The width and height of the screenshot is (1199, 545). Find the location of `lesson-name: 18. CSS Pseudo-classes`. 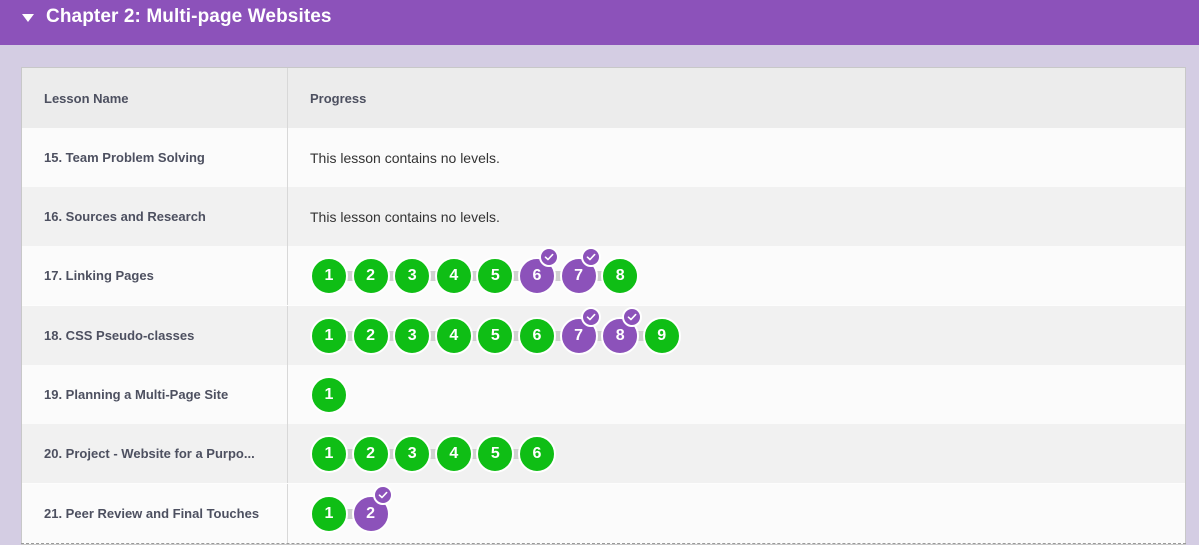

lesson-name: 18. CSS Pseudo-classes is located at coordinates (155, 335).